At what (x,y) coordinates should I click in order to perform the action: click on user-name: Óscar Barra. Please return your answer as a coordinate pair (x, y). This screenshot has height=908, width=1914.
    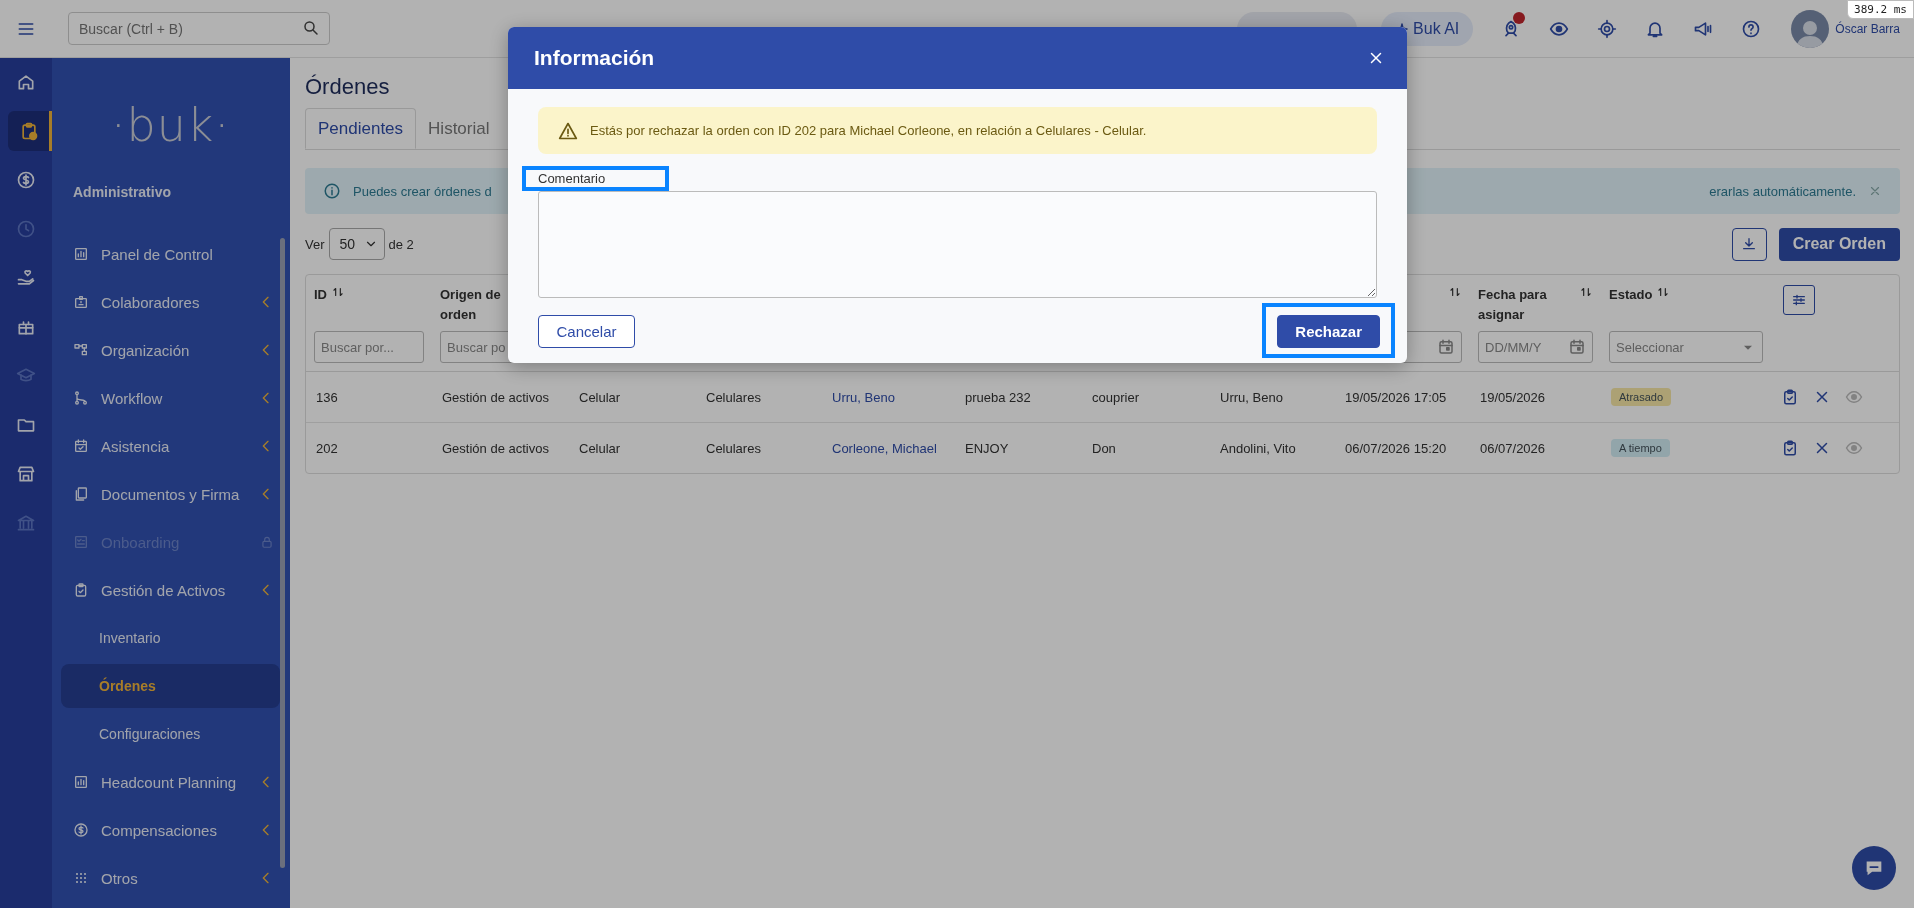
    Looking at the image, I should click on (1867, 28).